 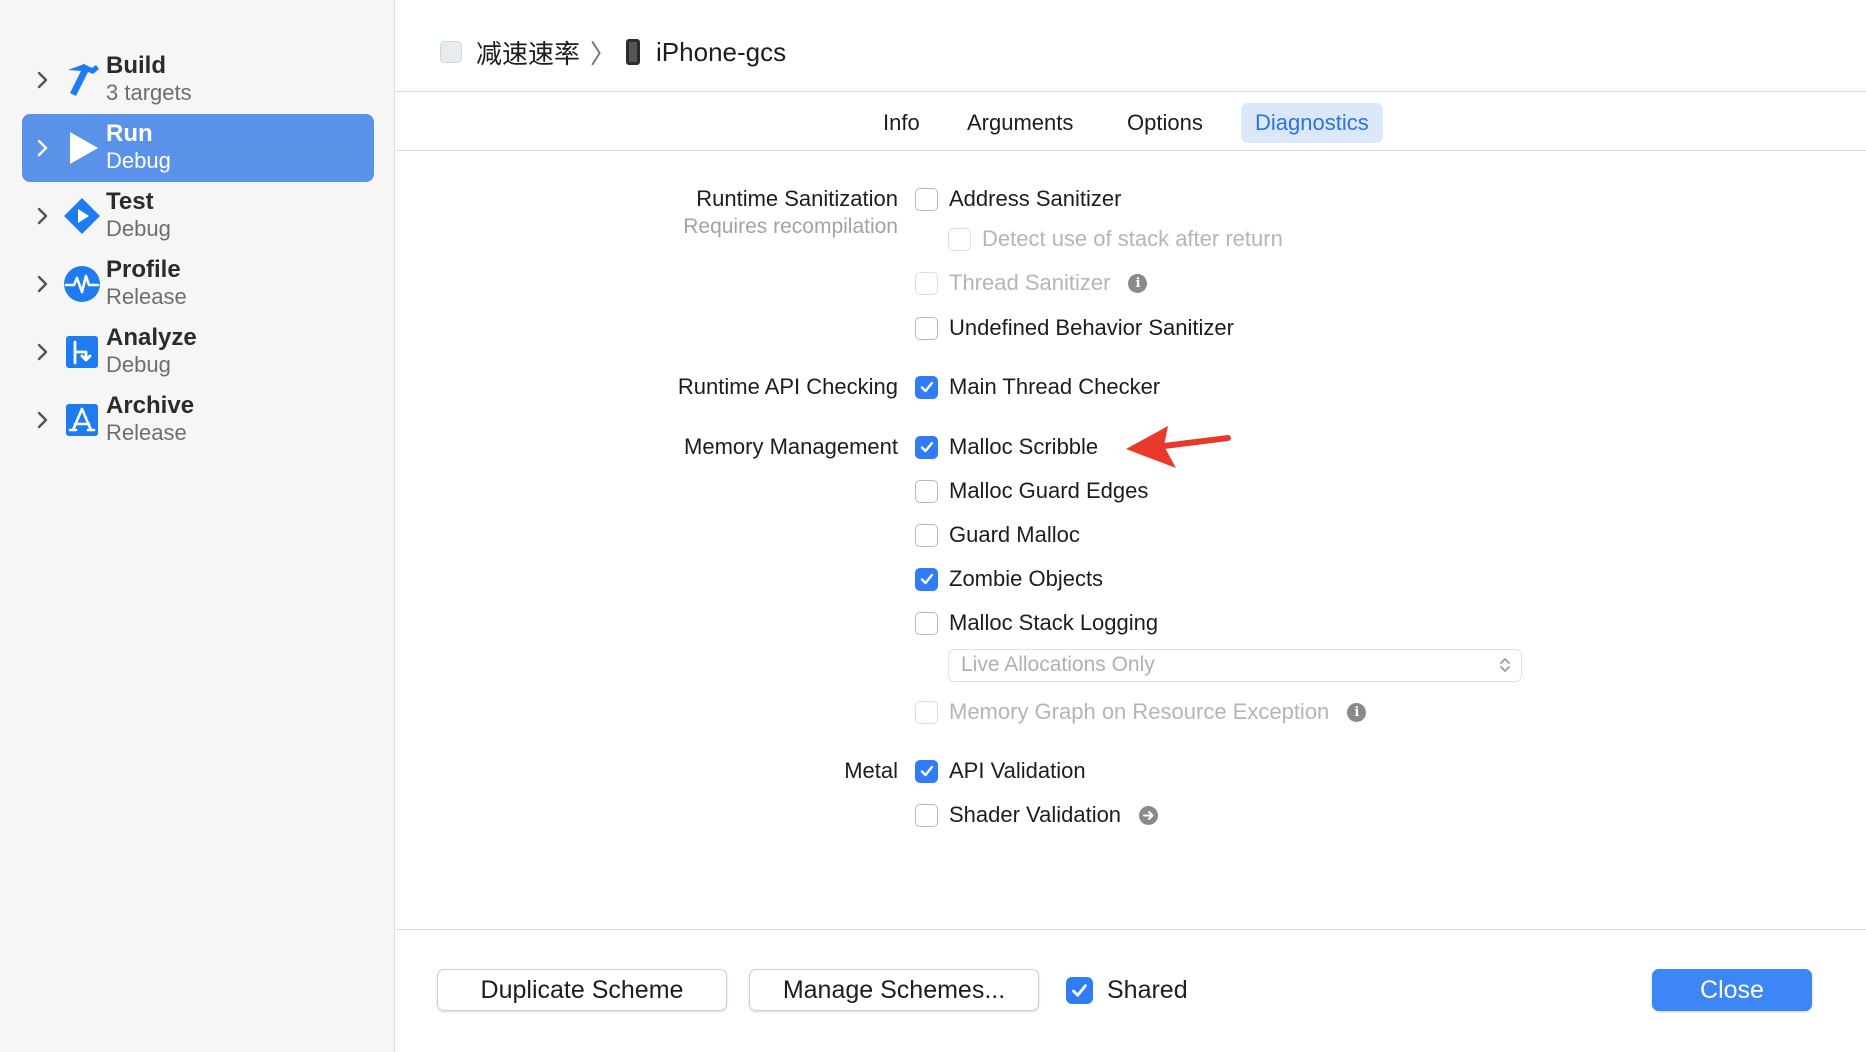 I want to click on updown-chevron-icon, so click(x=1505, y=665).